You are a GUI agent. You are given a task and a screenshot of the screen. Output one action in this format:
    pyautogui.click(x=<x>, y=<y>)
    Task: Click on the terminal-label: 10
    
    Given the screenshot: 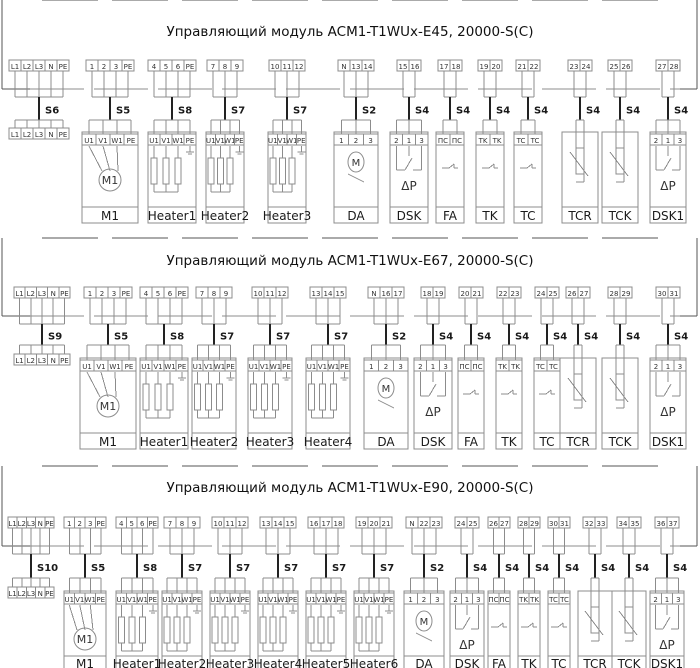 What is the action you would take?
    pyautogui.click(x=275, y=67)
    